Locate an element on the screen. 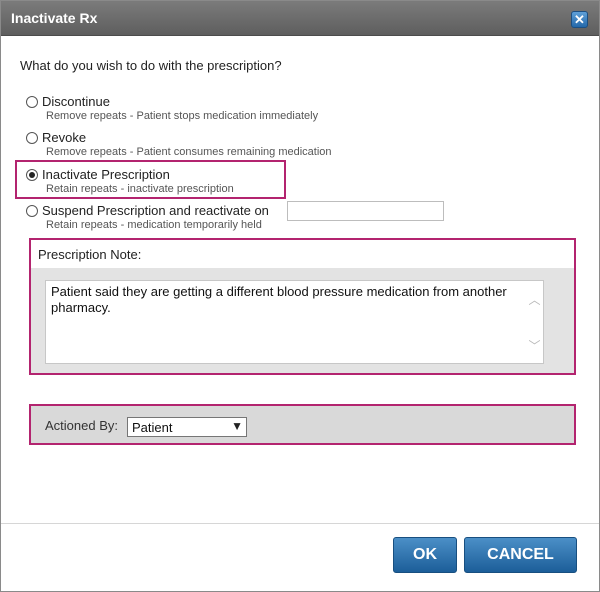  radio-discontinue is located at coordinates (32, 102).